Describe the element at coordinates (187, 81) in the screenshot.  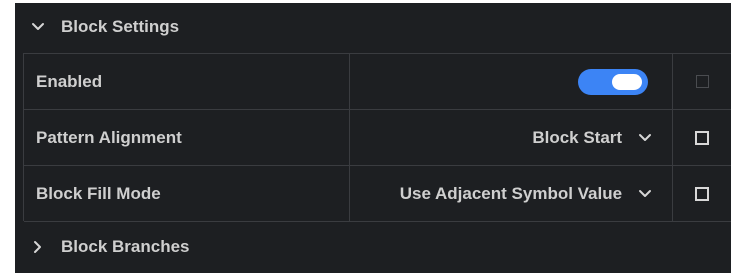
I see `row-label: Enabled` at that location.